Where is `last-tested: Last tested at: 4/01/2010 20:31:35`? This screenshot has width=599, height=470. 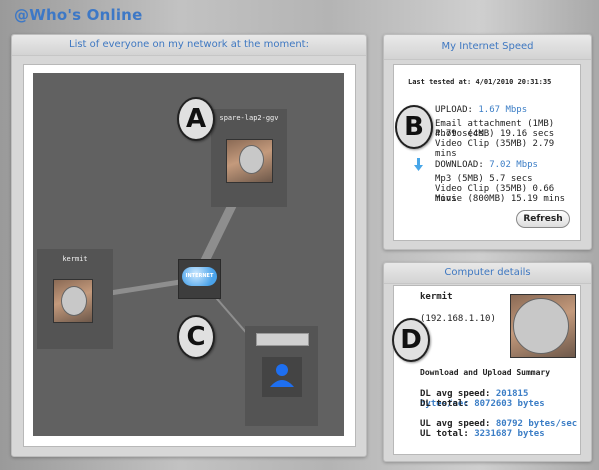
last-tested: Last tested at: 4/01/2010 20:31:35 is located at coordinates (479, 82).